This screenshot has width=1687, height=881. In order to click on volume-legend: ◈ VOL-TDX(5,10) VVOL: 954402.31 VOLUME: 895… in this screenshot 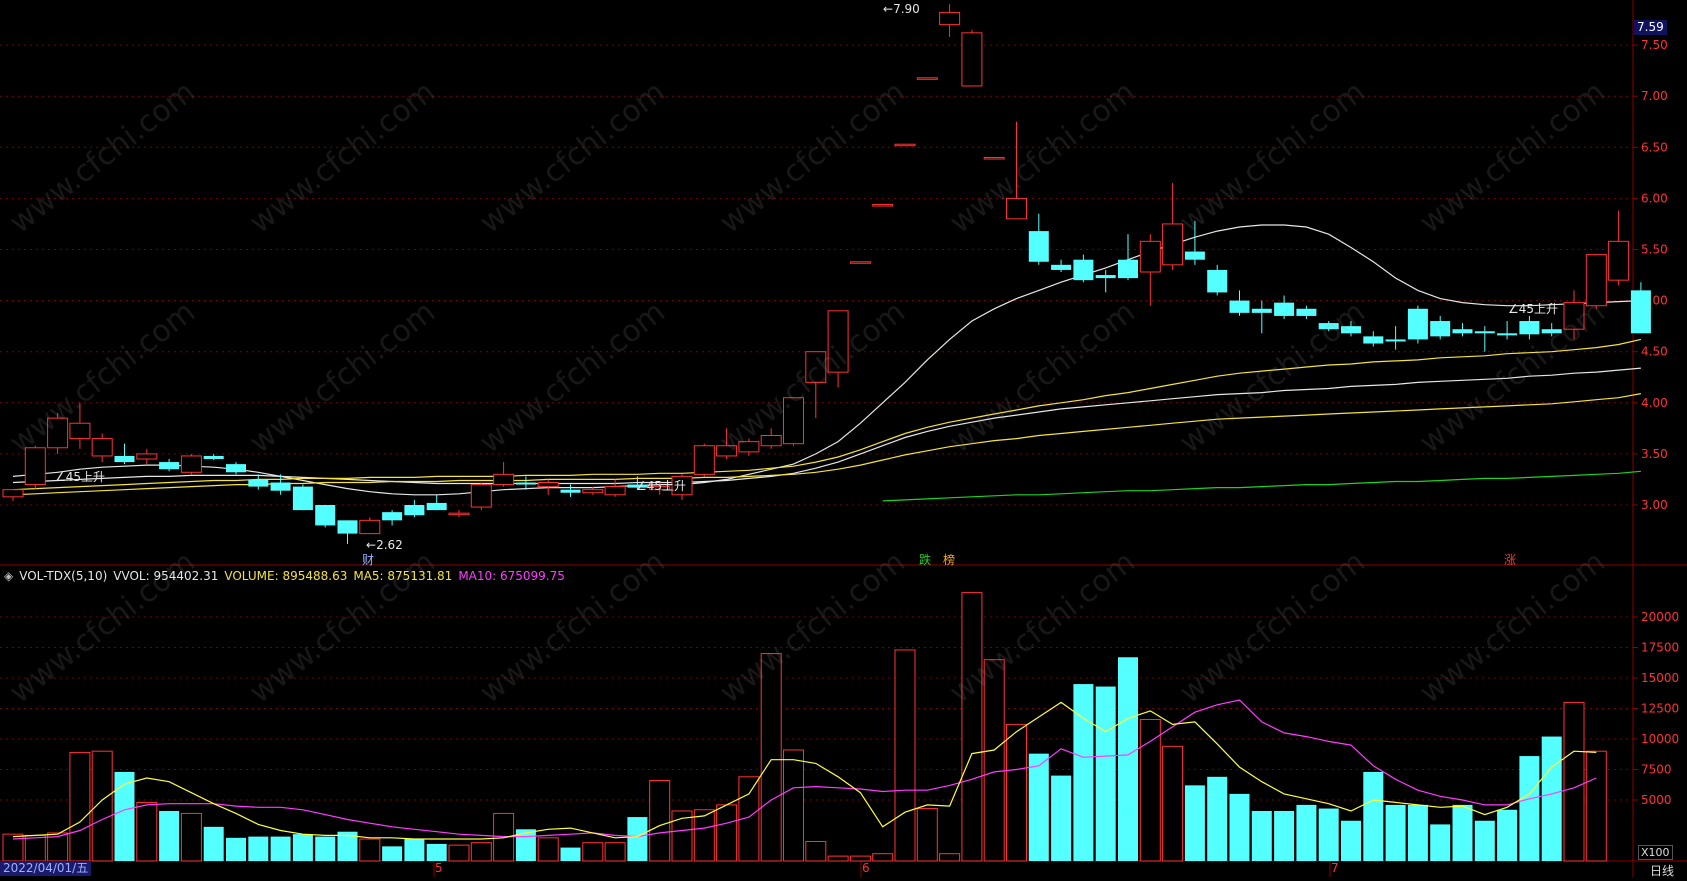, I will do `click(287, 576)`.